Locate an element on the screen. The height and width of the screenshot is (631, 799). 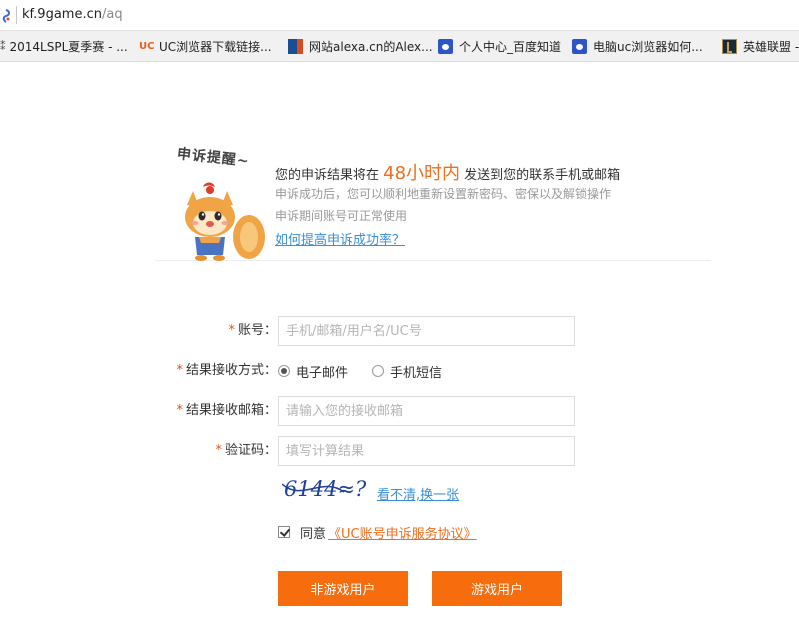
bookmark-lol: 英雄联盟 - is located at coordinates (760, 46).